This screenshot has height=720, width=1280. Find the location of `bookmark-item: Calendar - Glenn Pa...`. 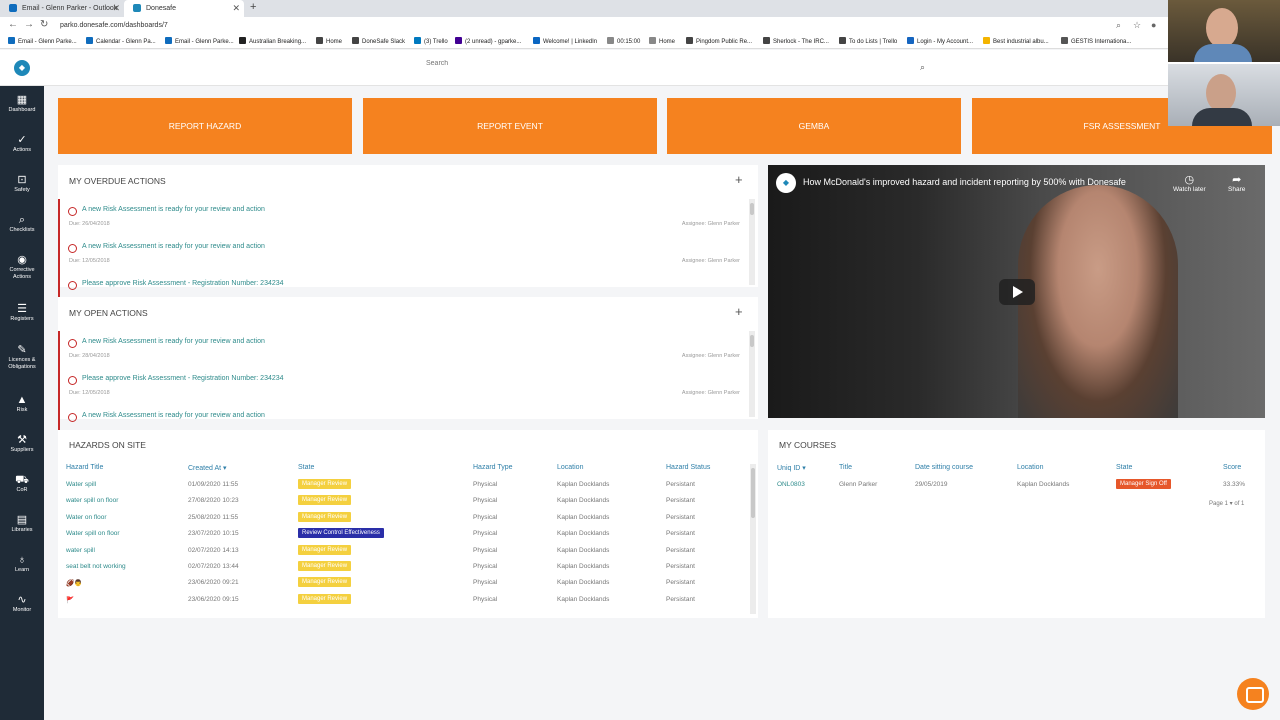

bookmark-item: Calendar - Glenn Pa... is located at coordinates (121, 41).